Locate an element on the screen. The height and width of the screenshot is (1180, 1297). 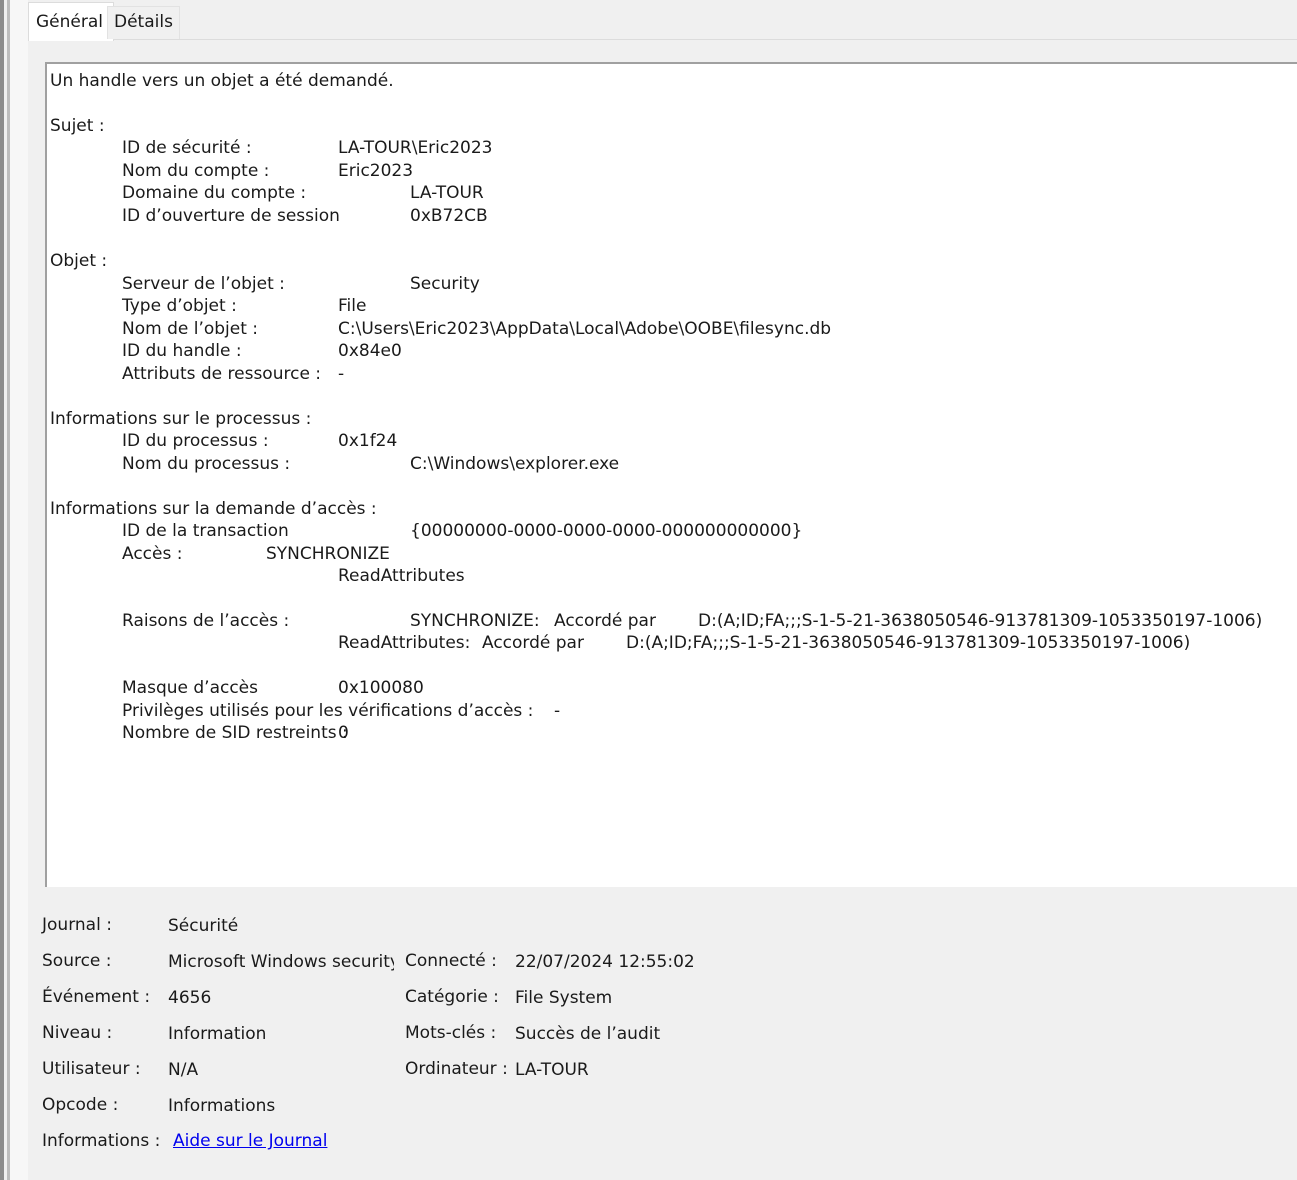
description-intro: Un handle vers un objet a été demandé. is located at coordinates (222, 81).